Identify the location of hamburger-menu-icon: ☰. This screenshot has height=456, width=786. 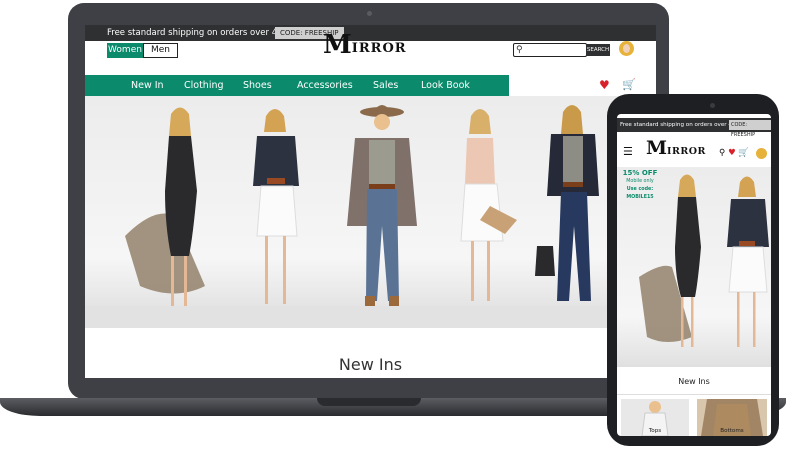
(628, 152).